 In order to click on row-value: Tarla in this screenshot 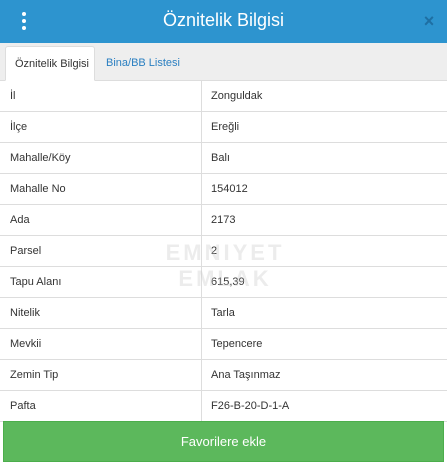, I will do `click(223, 313)`.